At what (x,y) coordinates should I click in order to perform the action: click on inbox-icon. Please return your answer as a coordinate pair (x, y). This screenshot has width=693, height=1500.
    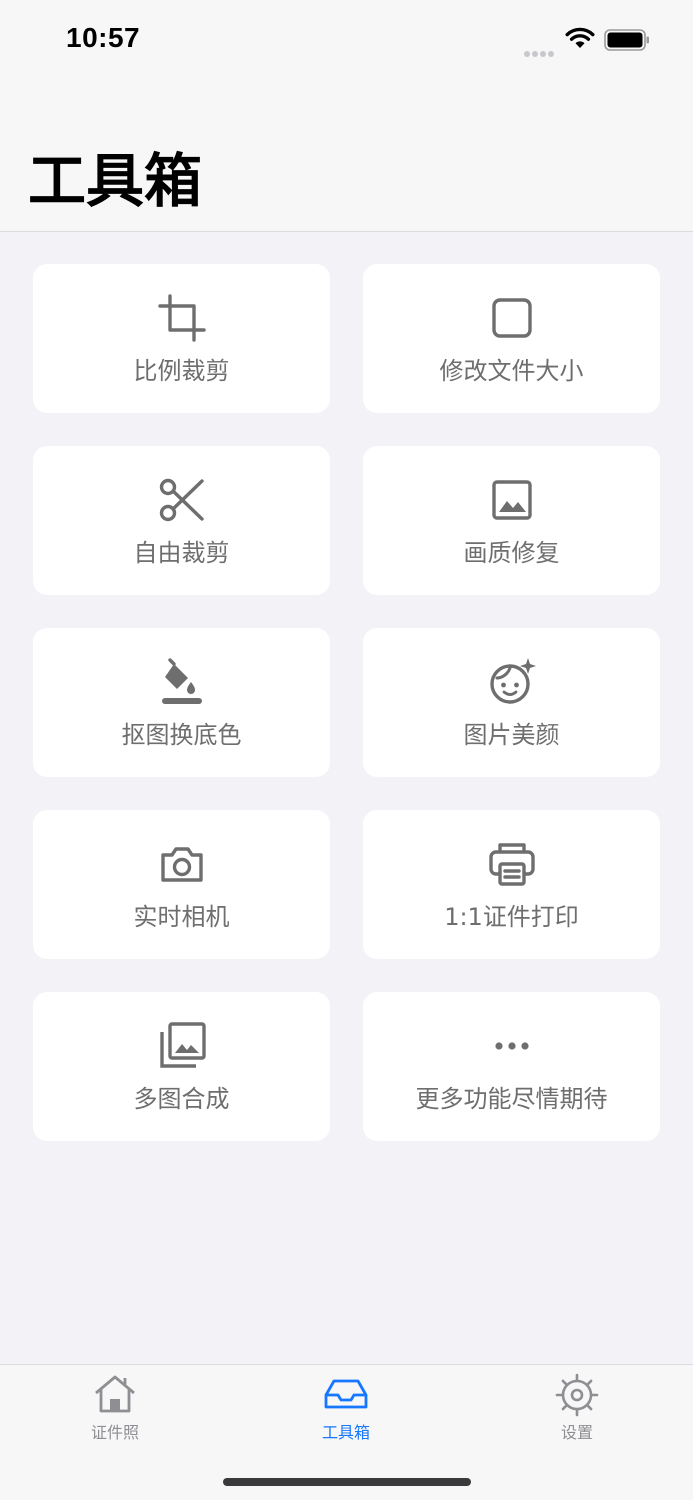
    Looking at the image, I should click on (346, 1394).